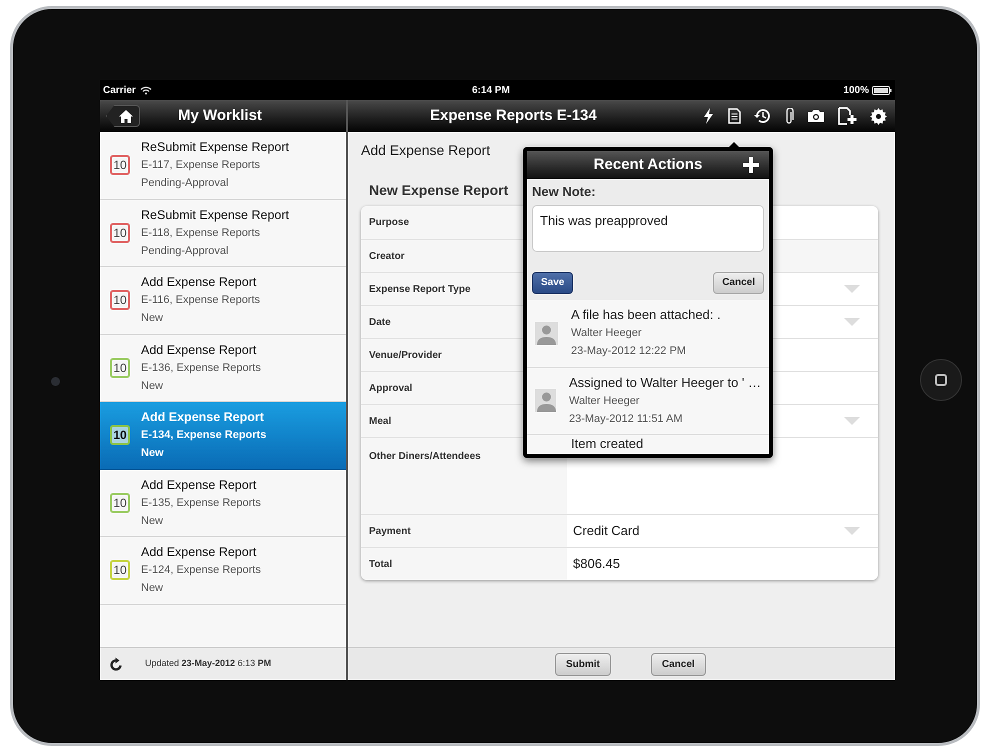 This screenshot has width=985, height=752. What do you see at coordinates (629, 351) in the screenshot?
I see `action-time: 23-May-2012 12:22 PM` at bounding box center [629, 351].